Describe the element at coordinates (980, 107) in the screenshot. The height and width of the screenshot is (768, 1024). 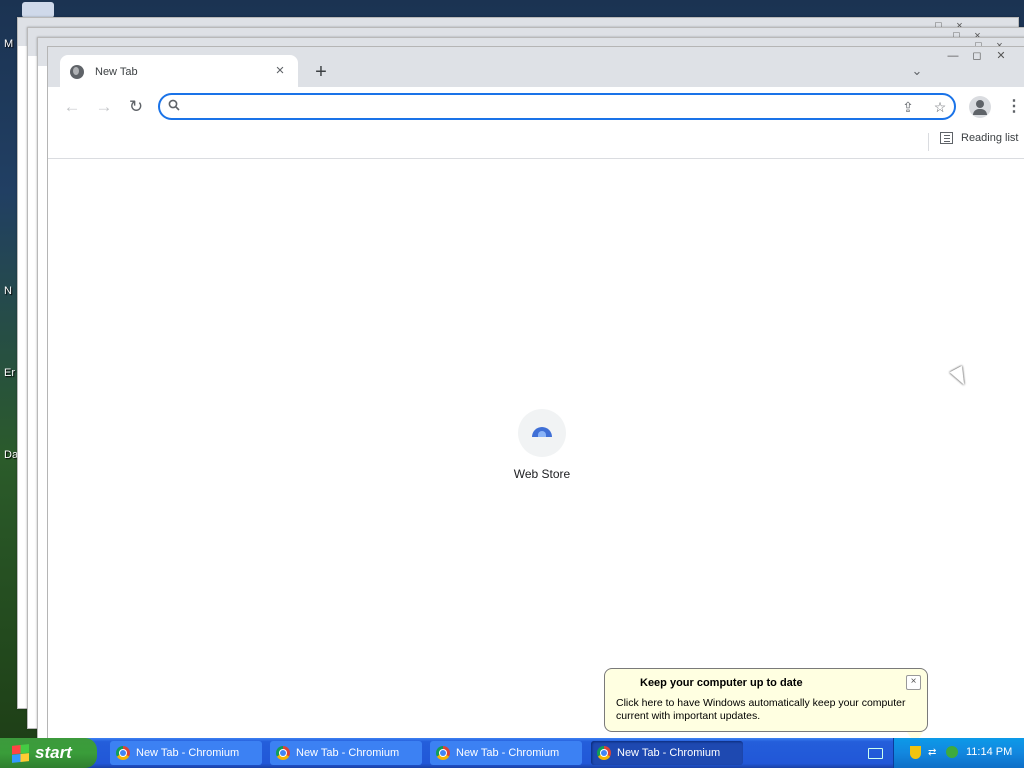
I see `profile-avatar-icon` at that location.